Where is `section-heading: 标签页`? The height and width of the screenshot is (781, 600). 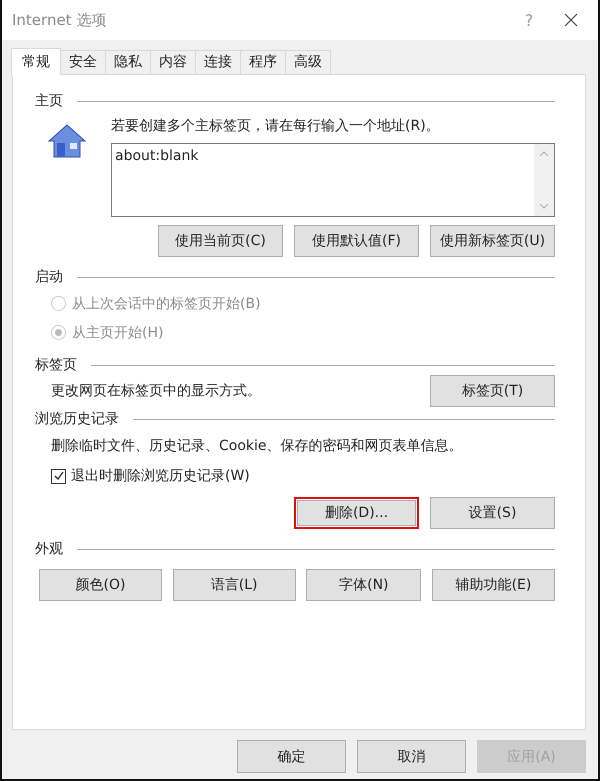 section-heading: 标签页 is located at coordinates (56, 365).